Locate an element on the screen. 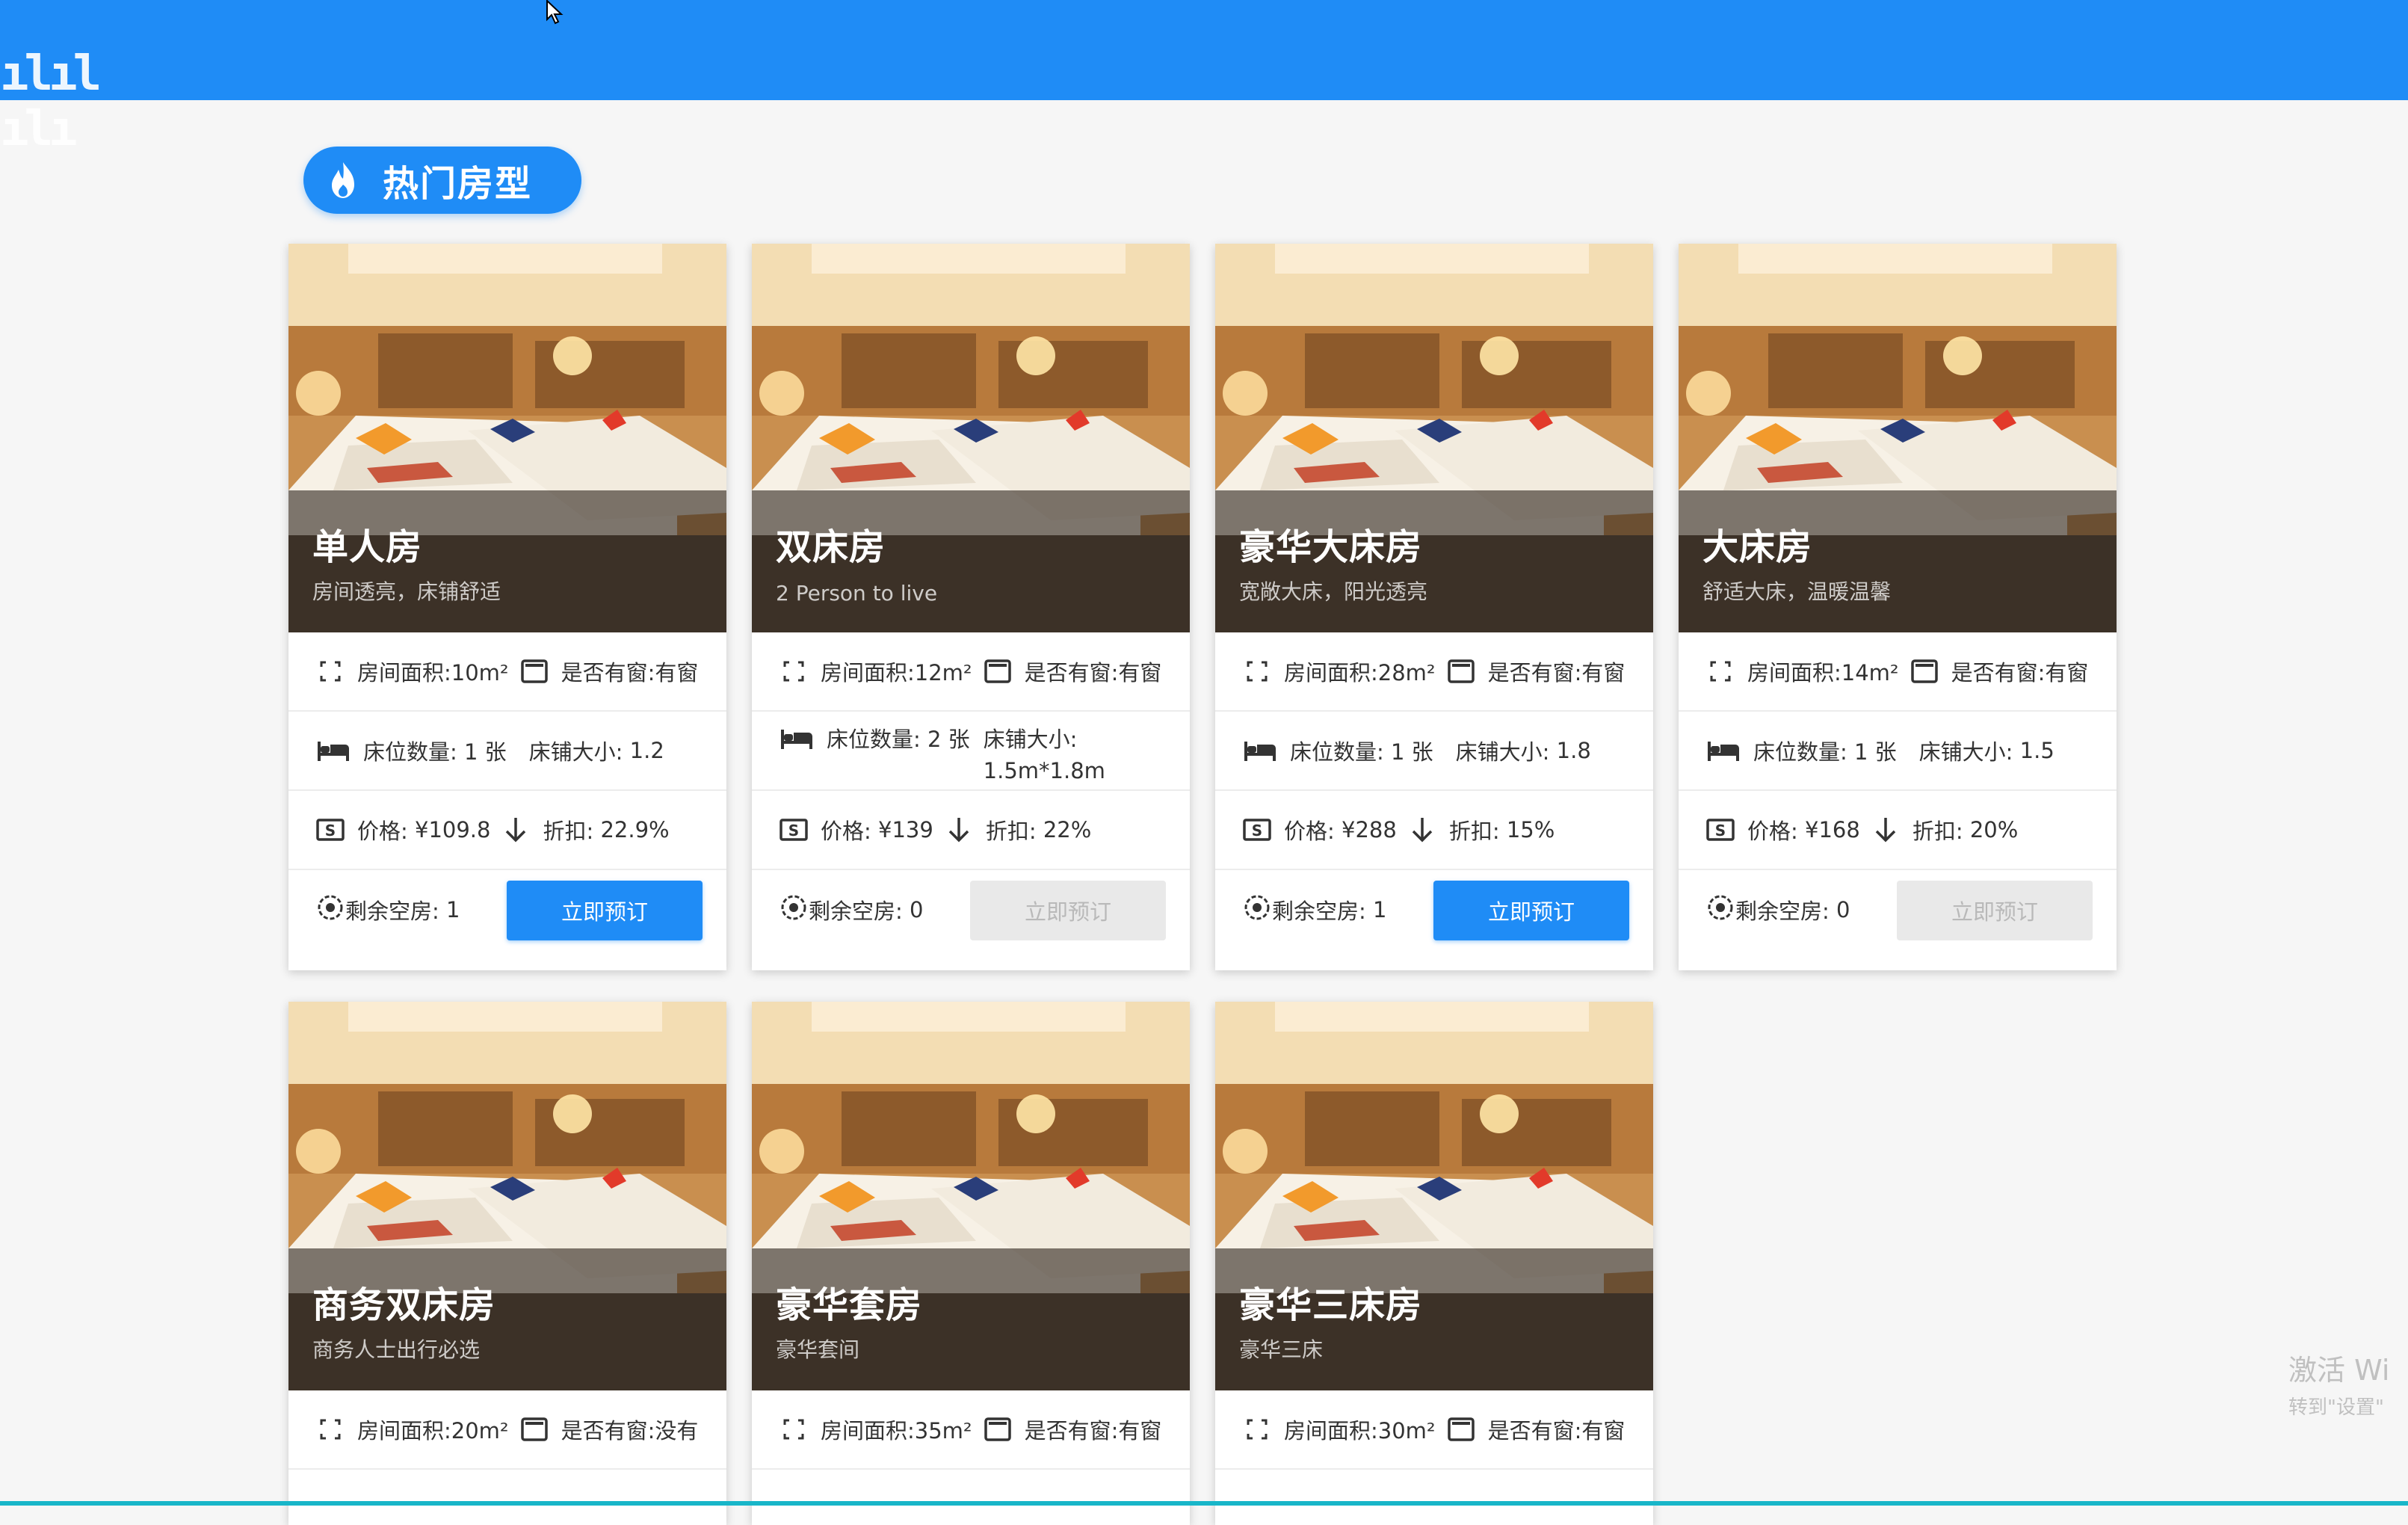 This screenshot has width=2408, height=1525. price-value: ¥168 is located at coordinates (1832, 829).